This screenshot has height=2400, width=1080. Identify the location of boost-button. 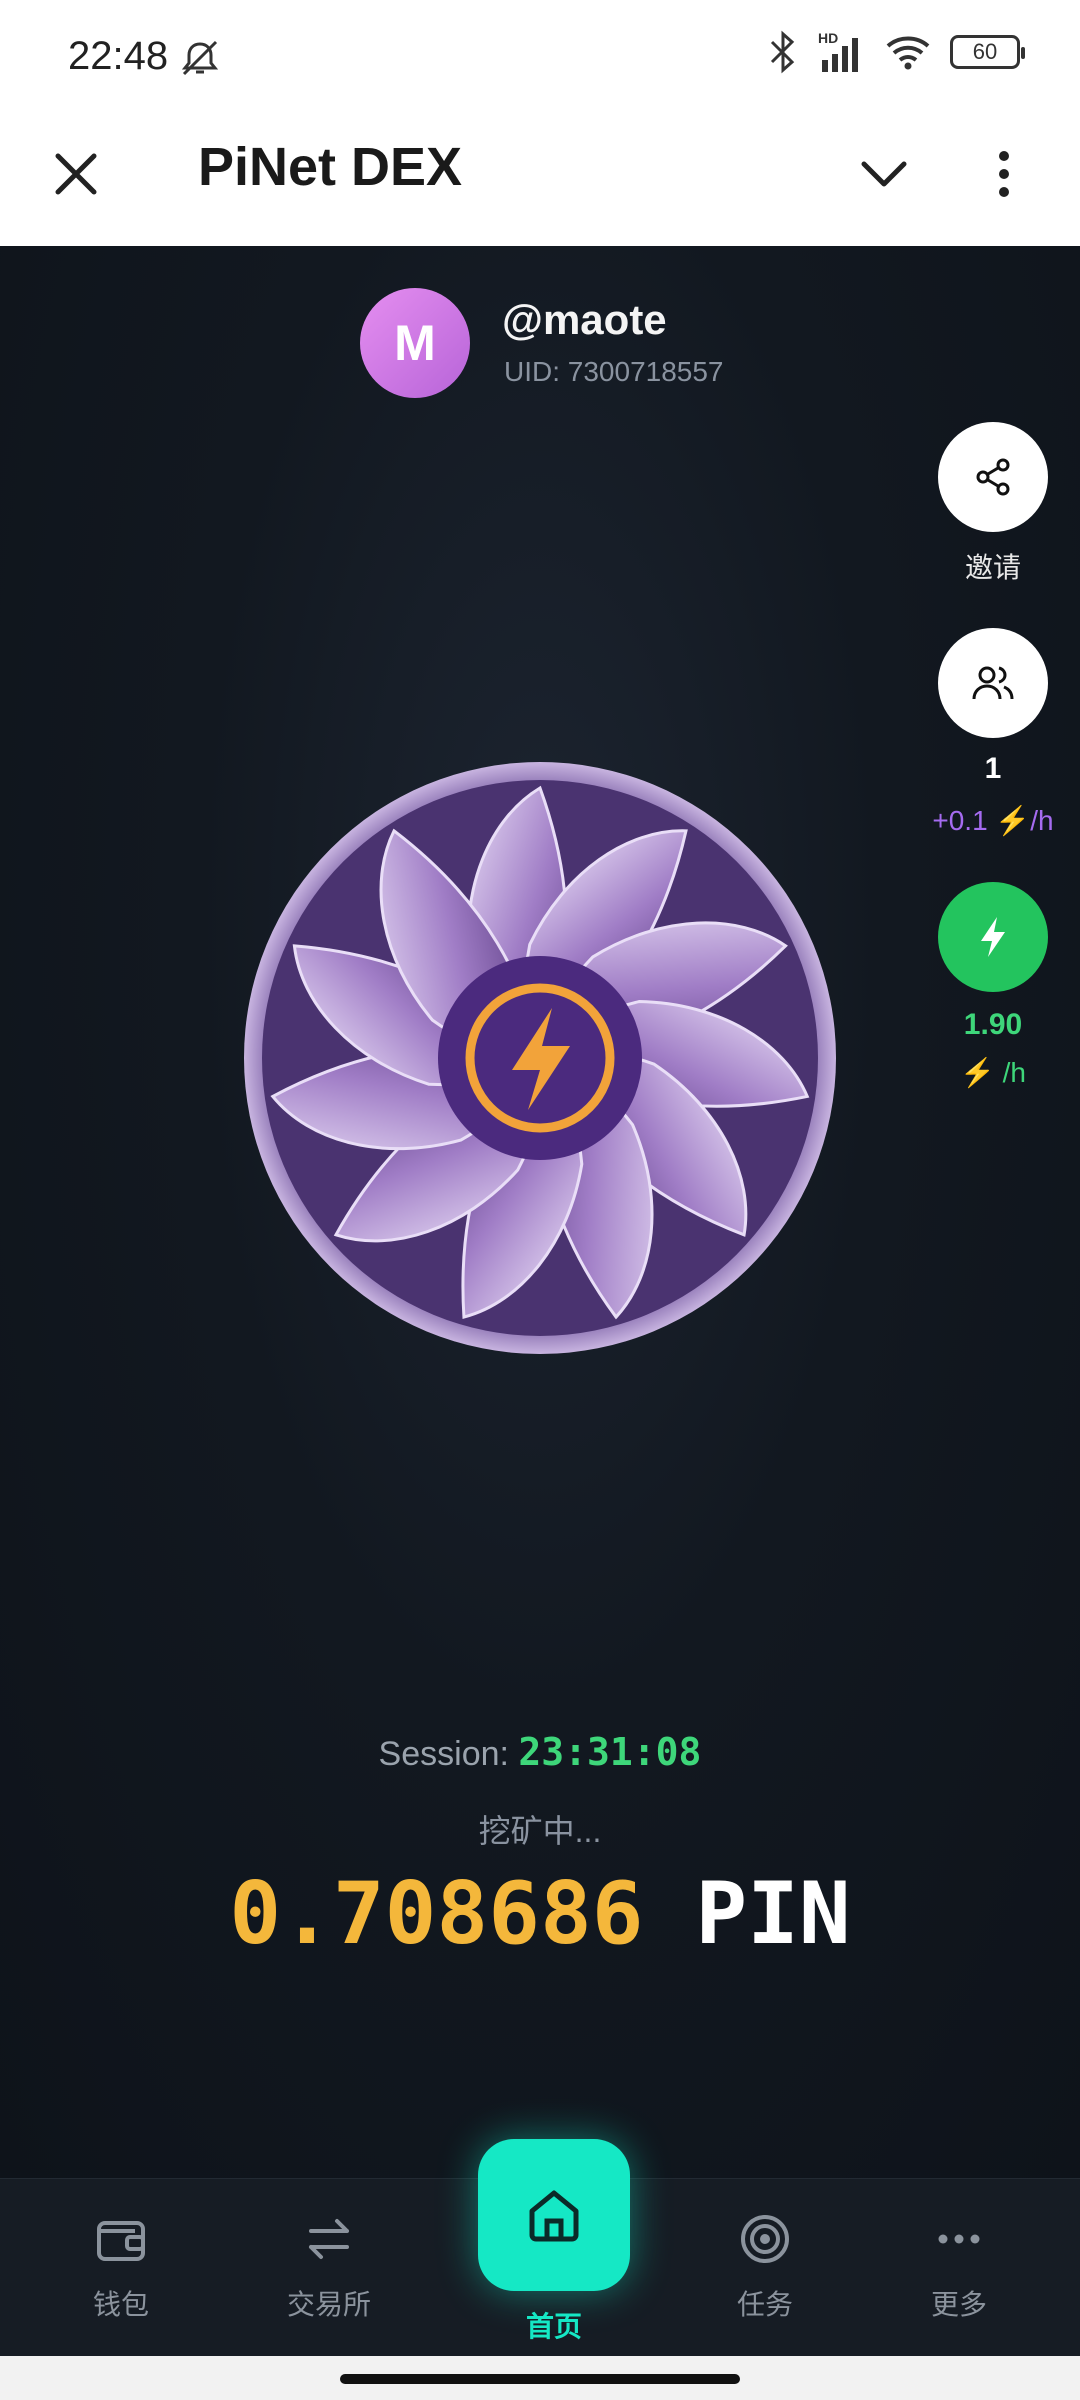
(993, 937).